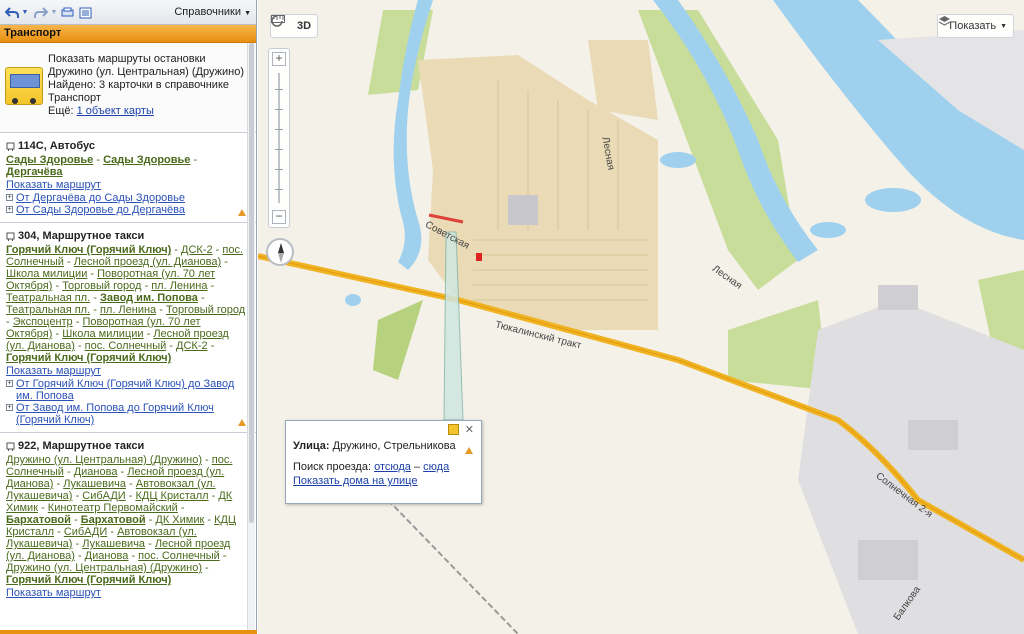  I want to click on direction-link: + От Сады Здоровье до Дергачёва, so click(127, 210).